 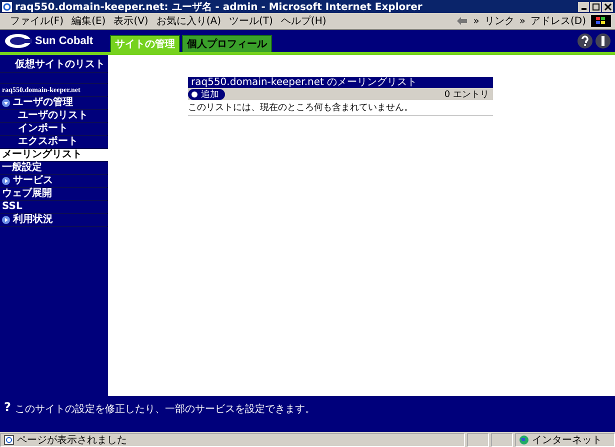 I want to click on windows-logo-icon, so click(x=601, y=21).